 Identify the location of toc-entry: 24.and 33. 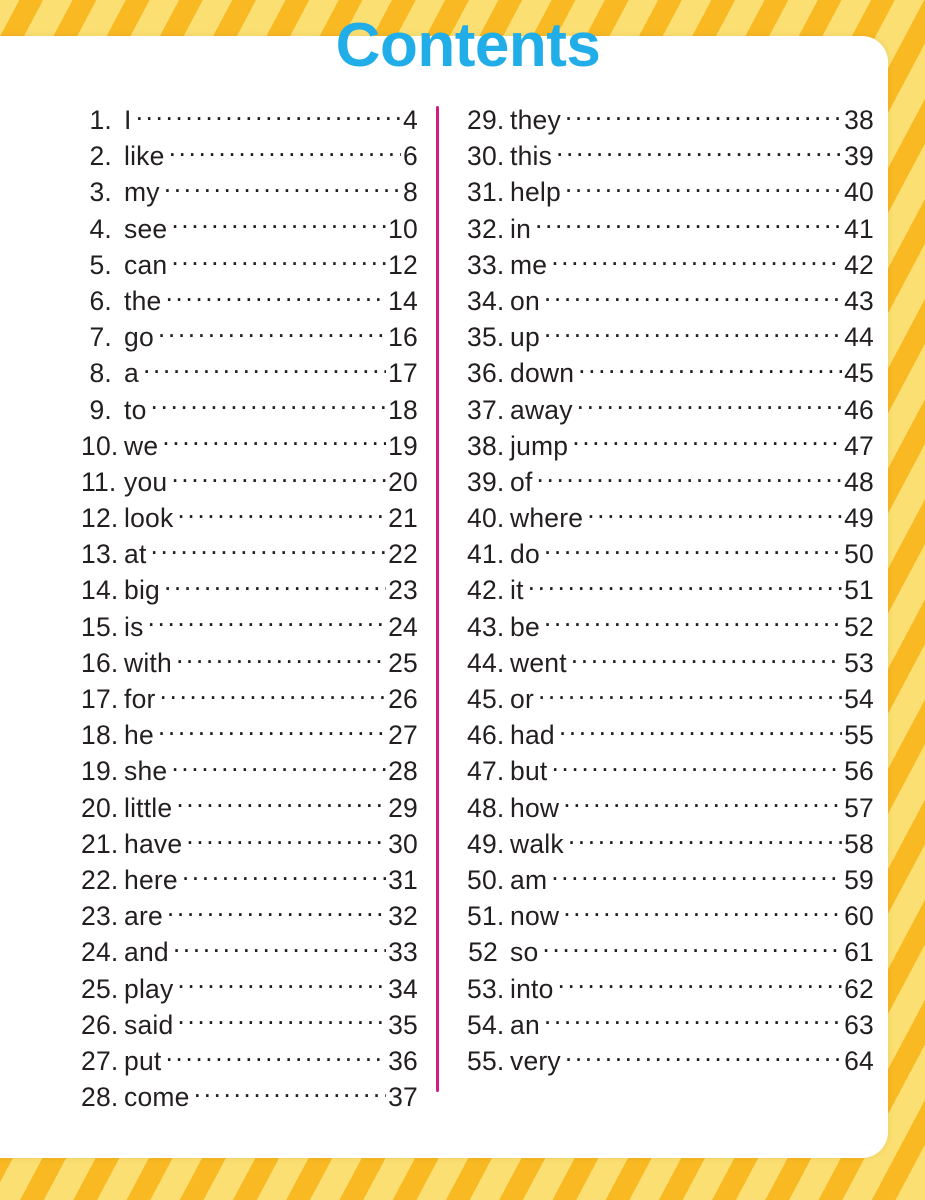
(249, 952).